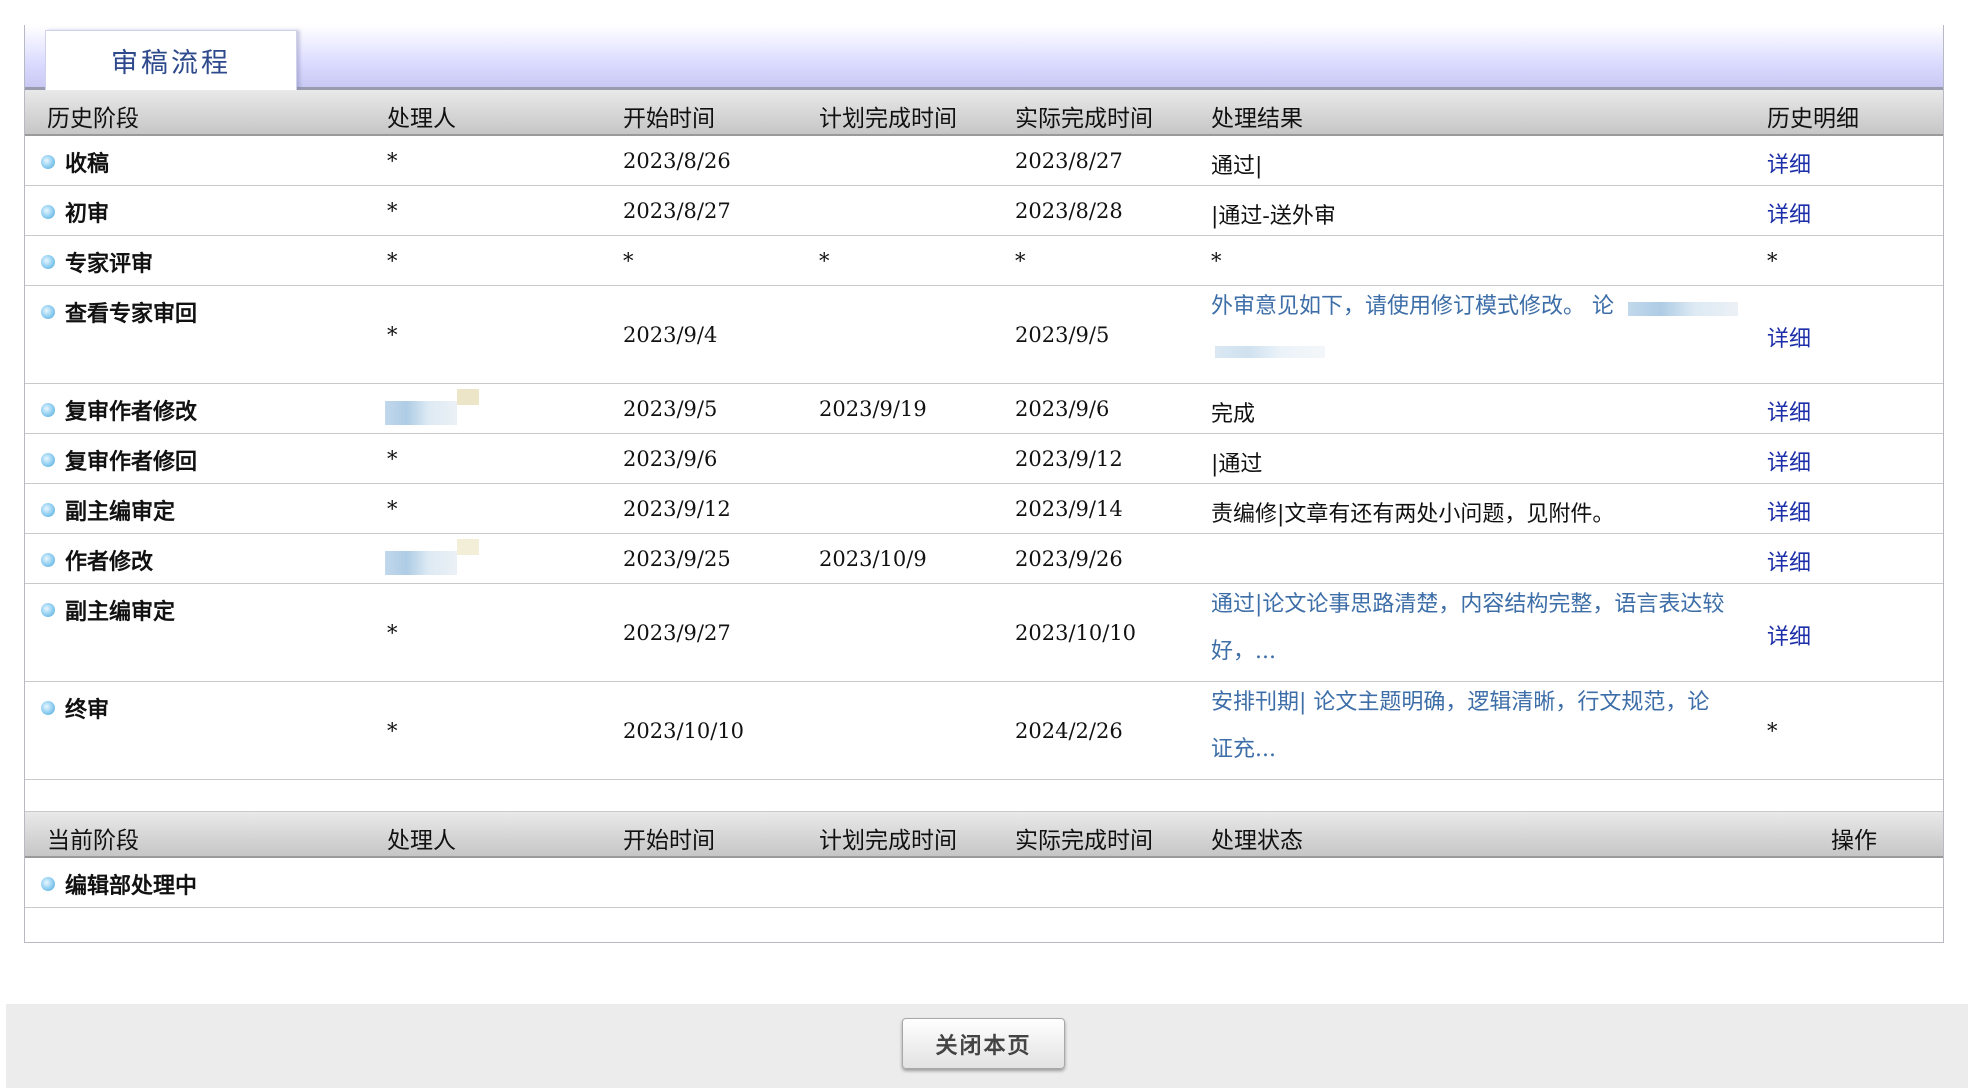 The width and height of the screenshot is (1968, 1088). What do you see at coordinates (1062, 409) in the screenshot?
I see `actual-time-cell: 2023/9/6` at bounding box center [1062, 409].